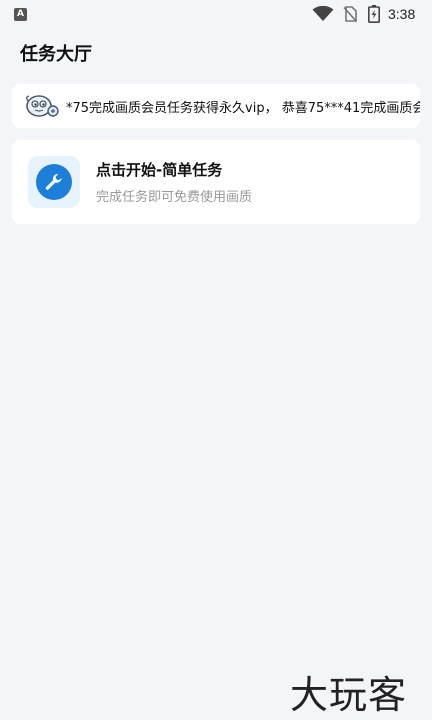 The height and width of the screenshot is (720, 432). I want to click on task-card-simple: 点击开始-简单任务 完成任务即可免费使用画质, so click(216, 182).